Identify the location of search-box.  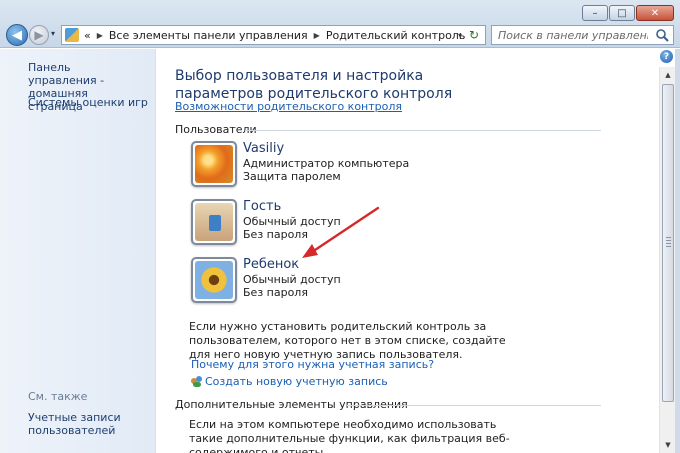
(582, 35).